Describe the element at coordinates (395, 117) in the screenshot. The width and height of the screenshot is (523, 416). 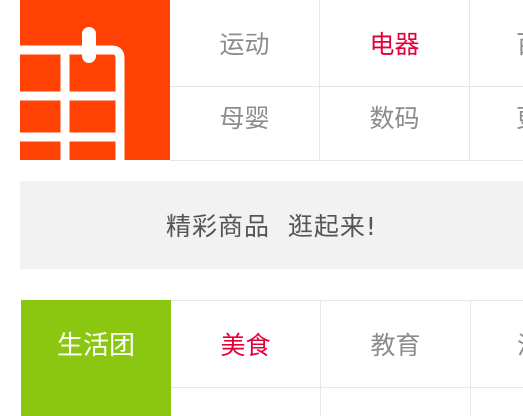
I see `category-digital: 数码` at that location.